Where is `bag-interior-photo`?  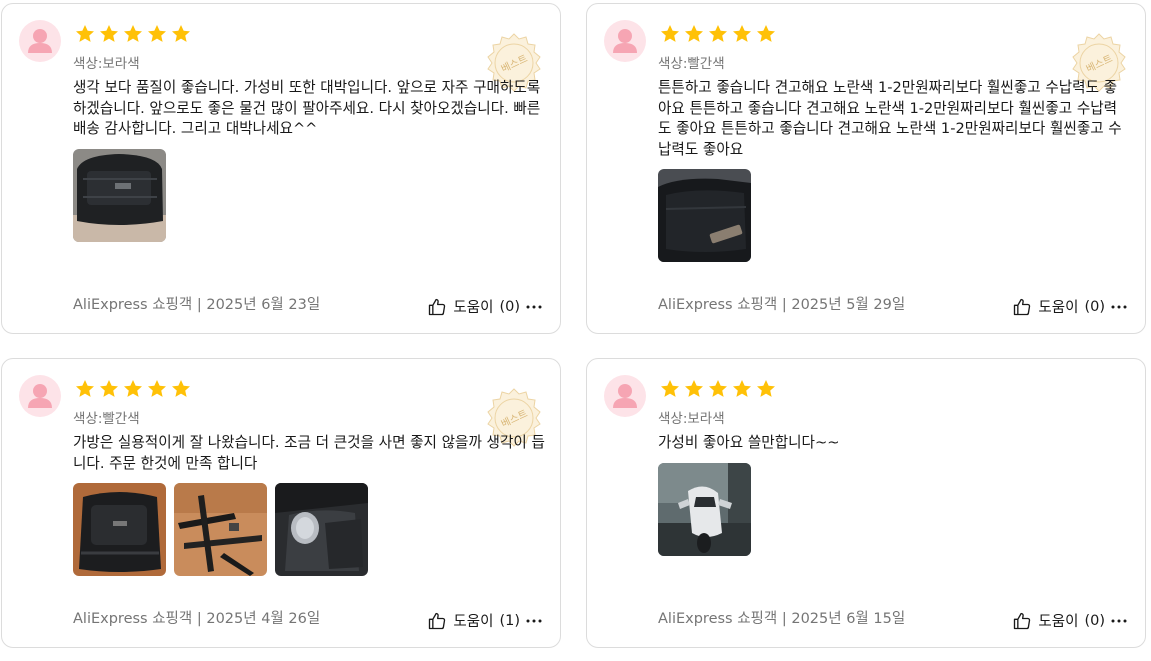 bag-interior-photo is located at coordinates (321, 529).